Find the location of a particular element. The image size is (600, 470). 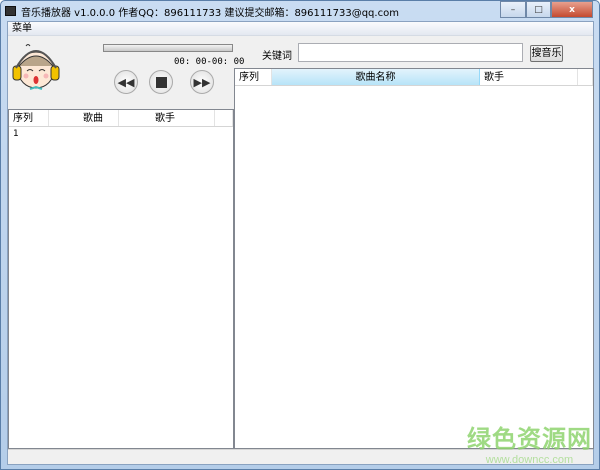

app-icon is located at coordinates (10, 11).